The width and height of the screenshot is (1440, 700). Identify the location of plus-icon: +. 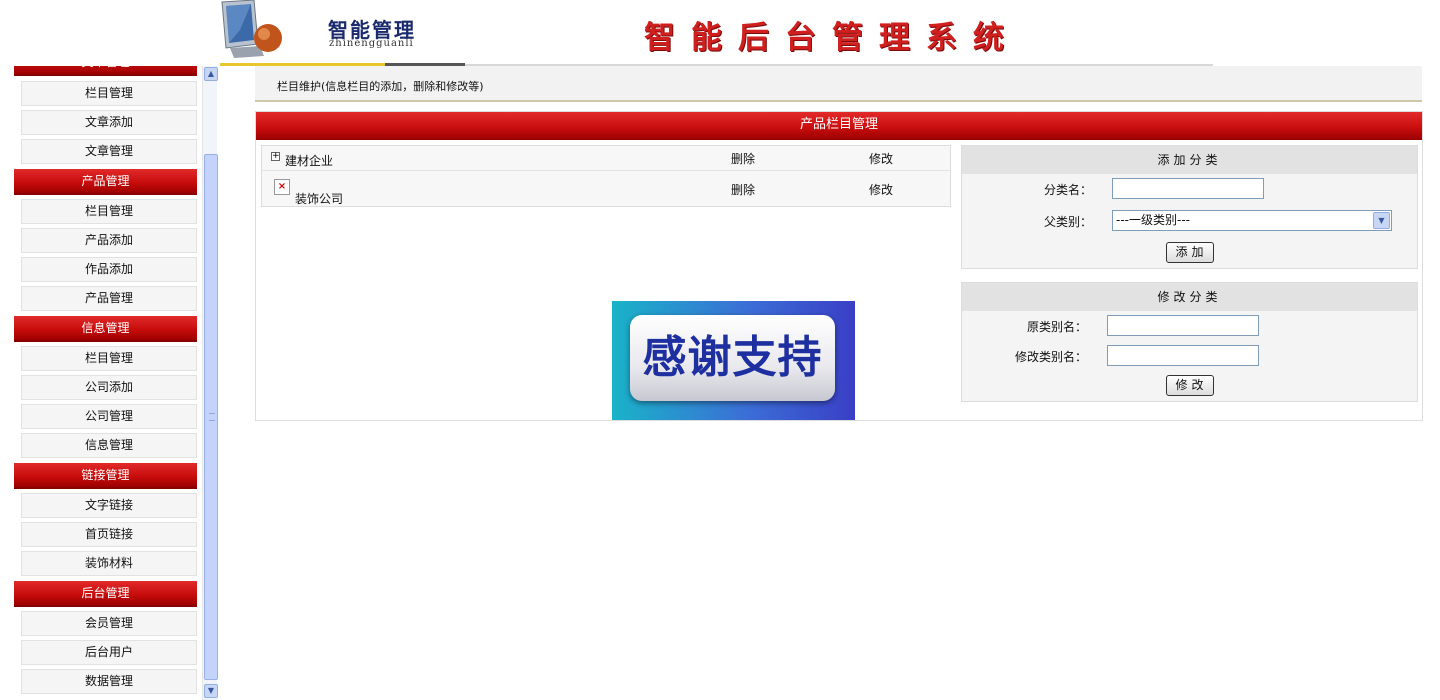
(275, 156).